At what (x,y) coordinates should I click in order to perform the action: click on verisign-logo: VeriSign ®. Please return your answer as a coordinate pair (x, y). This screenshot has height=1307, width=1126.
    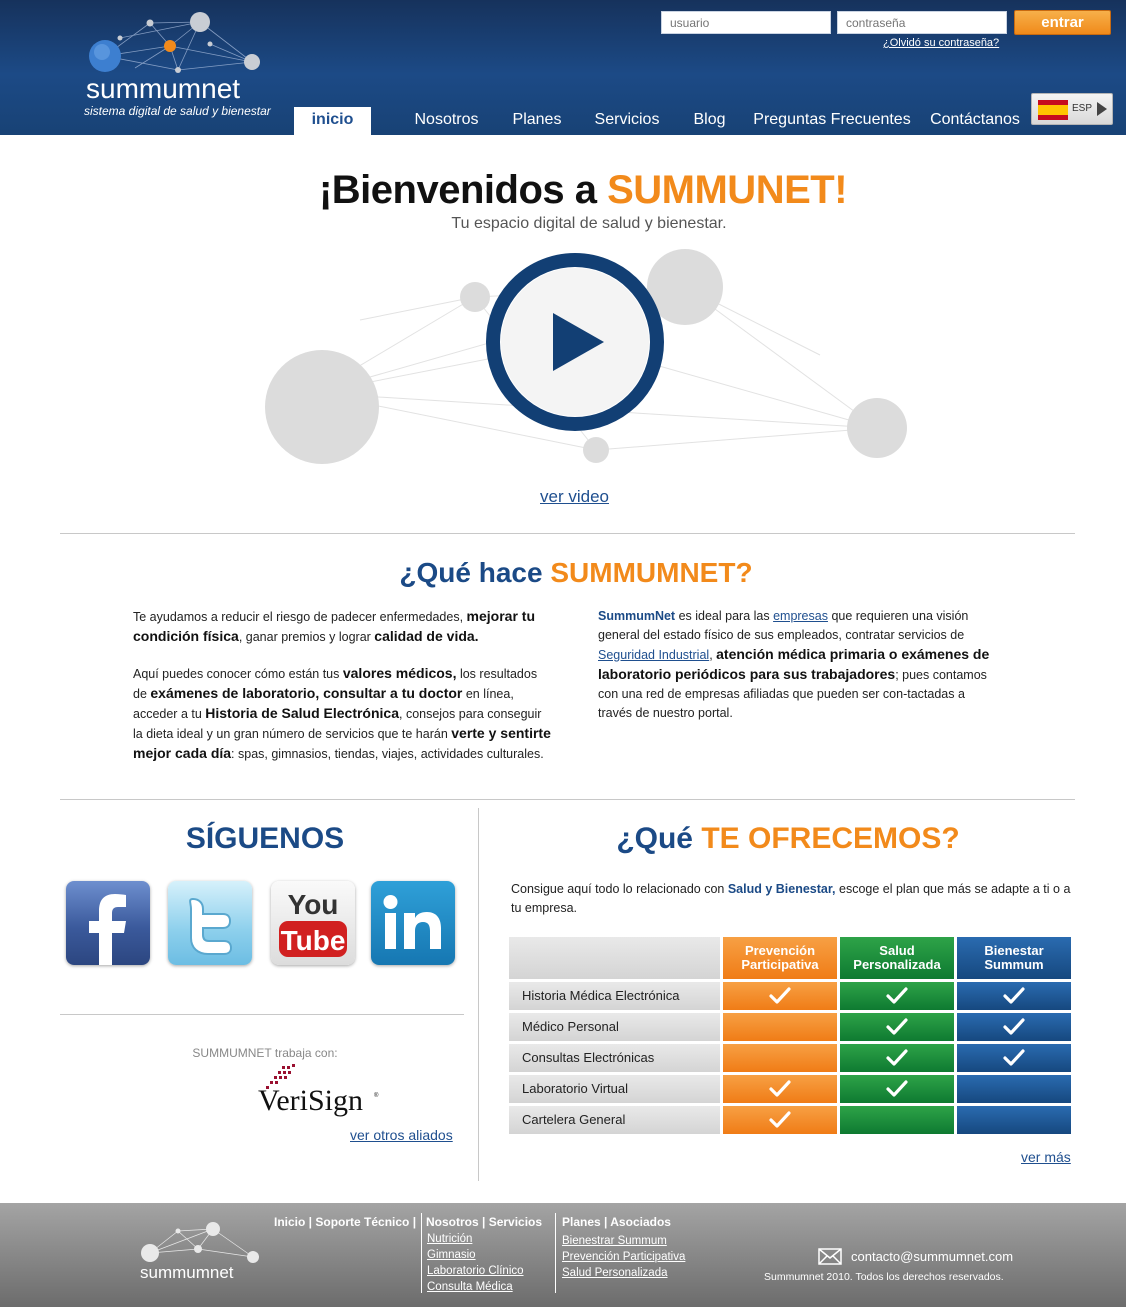
    Looking at the image, I should click on (321, 1090).